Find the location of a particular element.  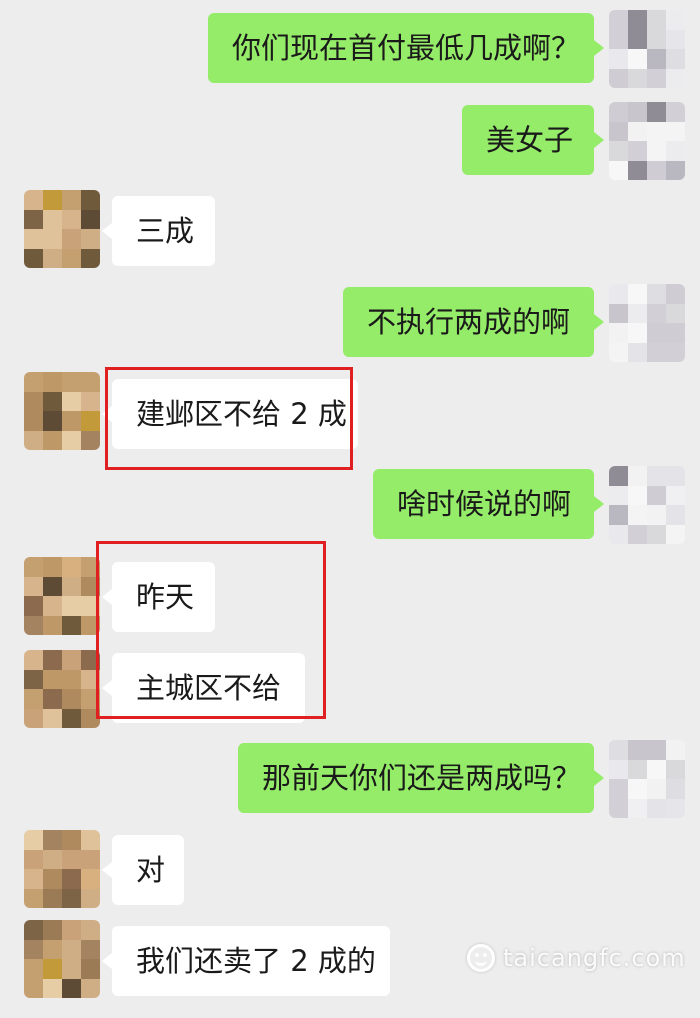

message-text: 三成 is located at coordinates (165, 231).